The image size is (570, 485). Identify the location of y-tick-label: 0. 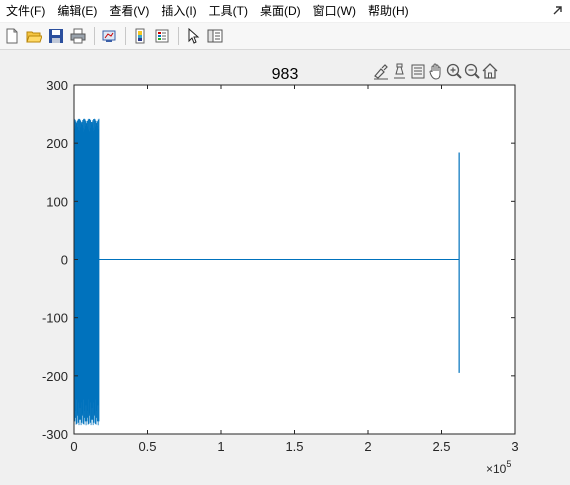
(64, 260).